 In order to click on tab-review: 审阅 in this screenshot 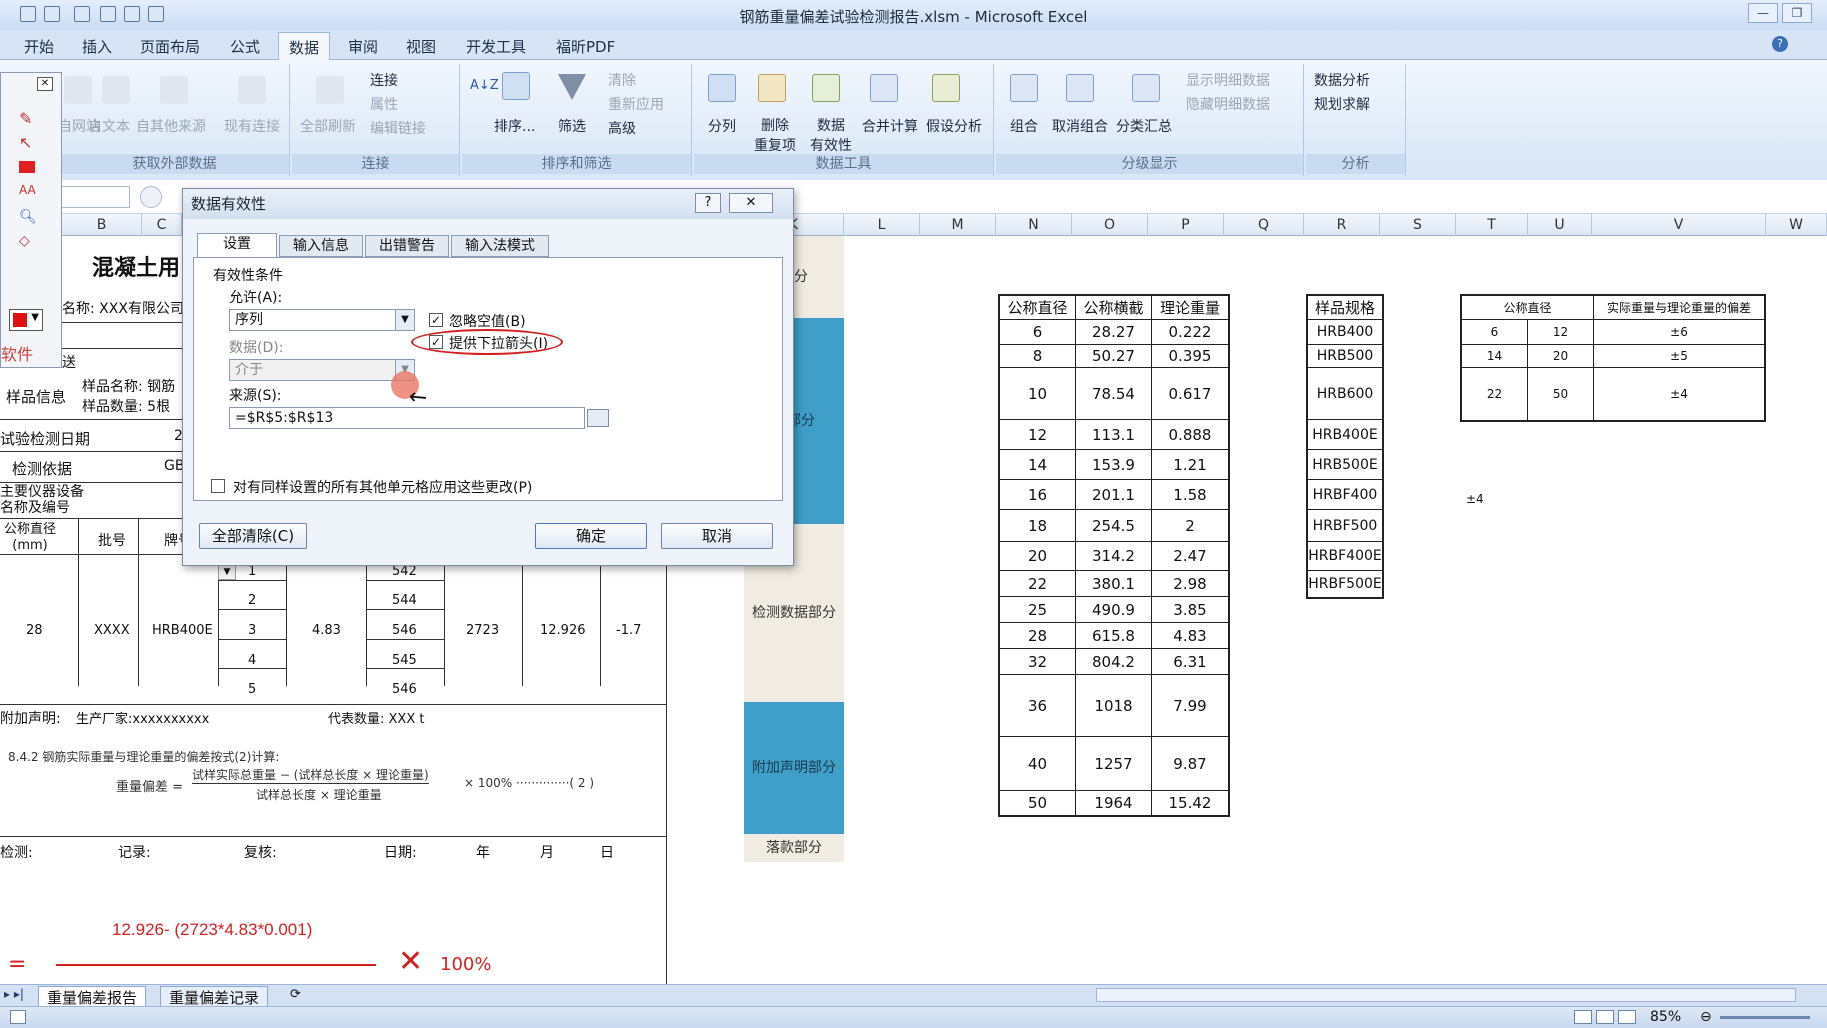, I will do `click(363, 46)`.